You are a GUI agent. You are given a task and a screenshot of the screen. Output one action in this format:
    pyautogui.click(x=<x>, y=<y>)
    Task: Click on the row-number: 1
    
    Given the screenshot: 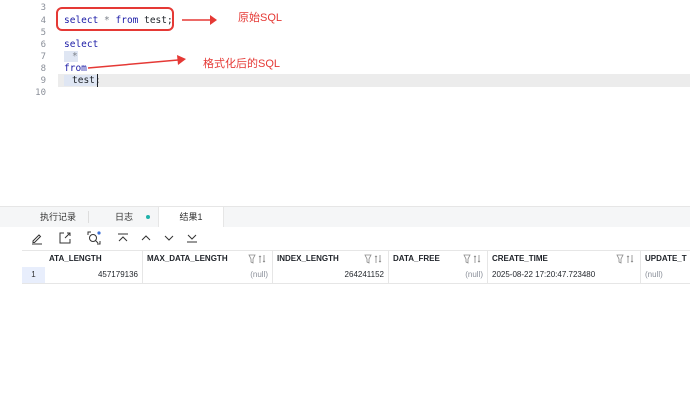 What is the action you would take?
    pyautogui.click(x=33, y=275)
    